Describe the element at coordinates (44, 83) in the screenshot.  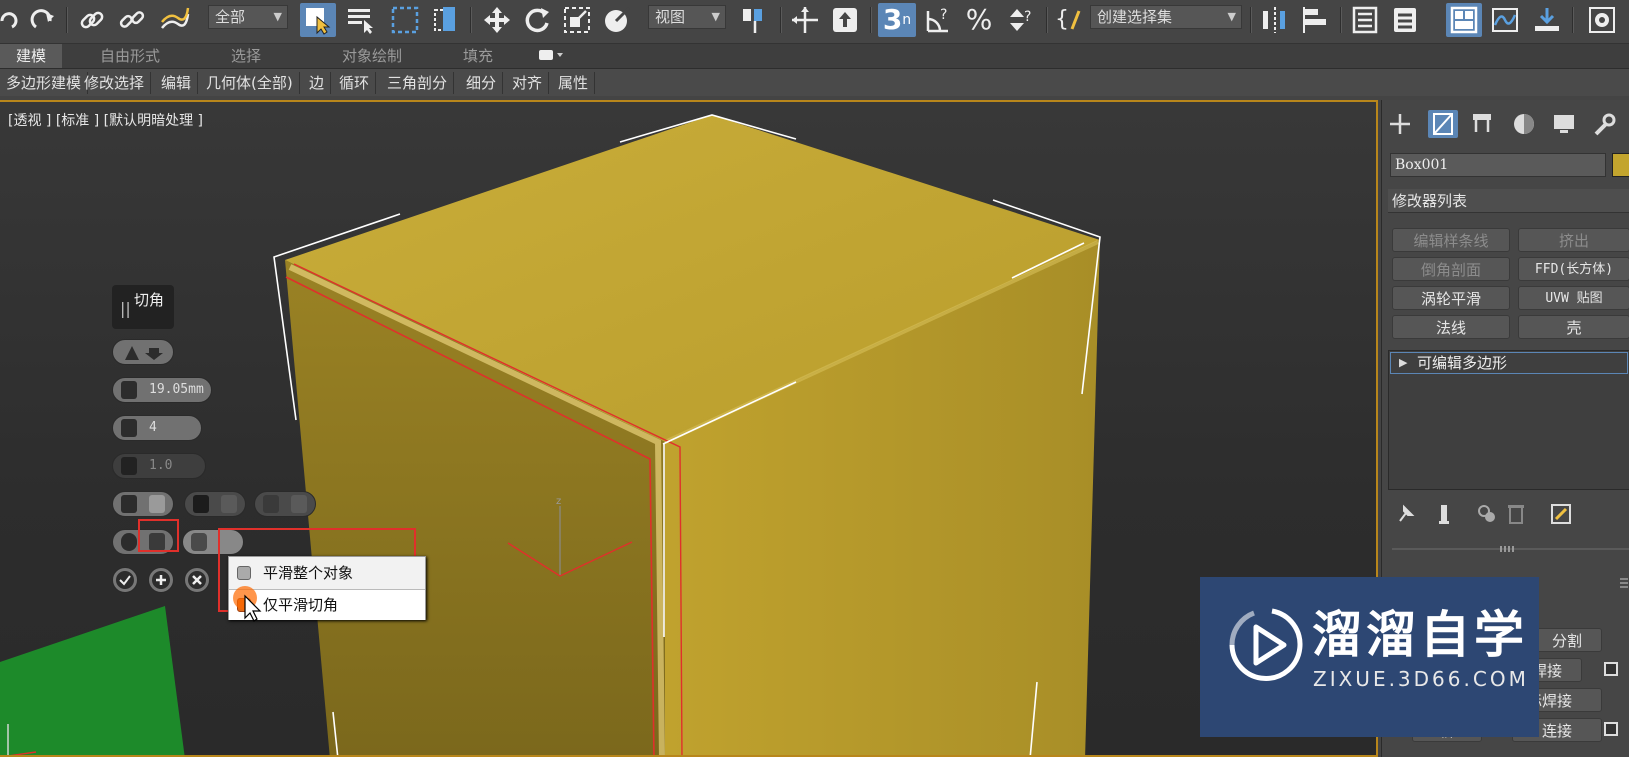
I see `subtab-poly-modeling: 多边形建模` at that location.